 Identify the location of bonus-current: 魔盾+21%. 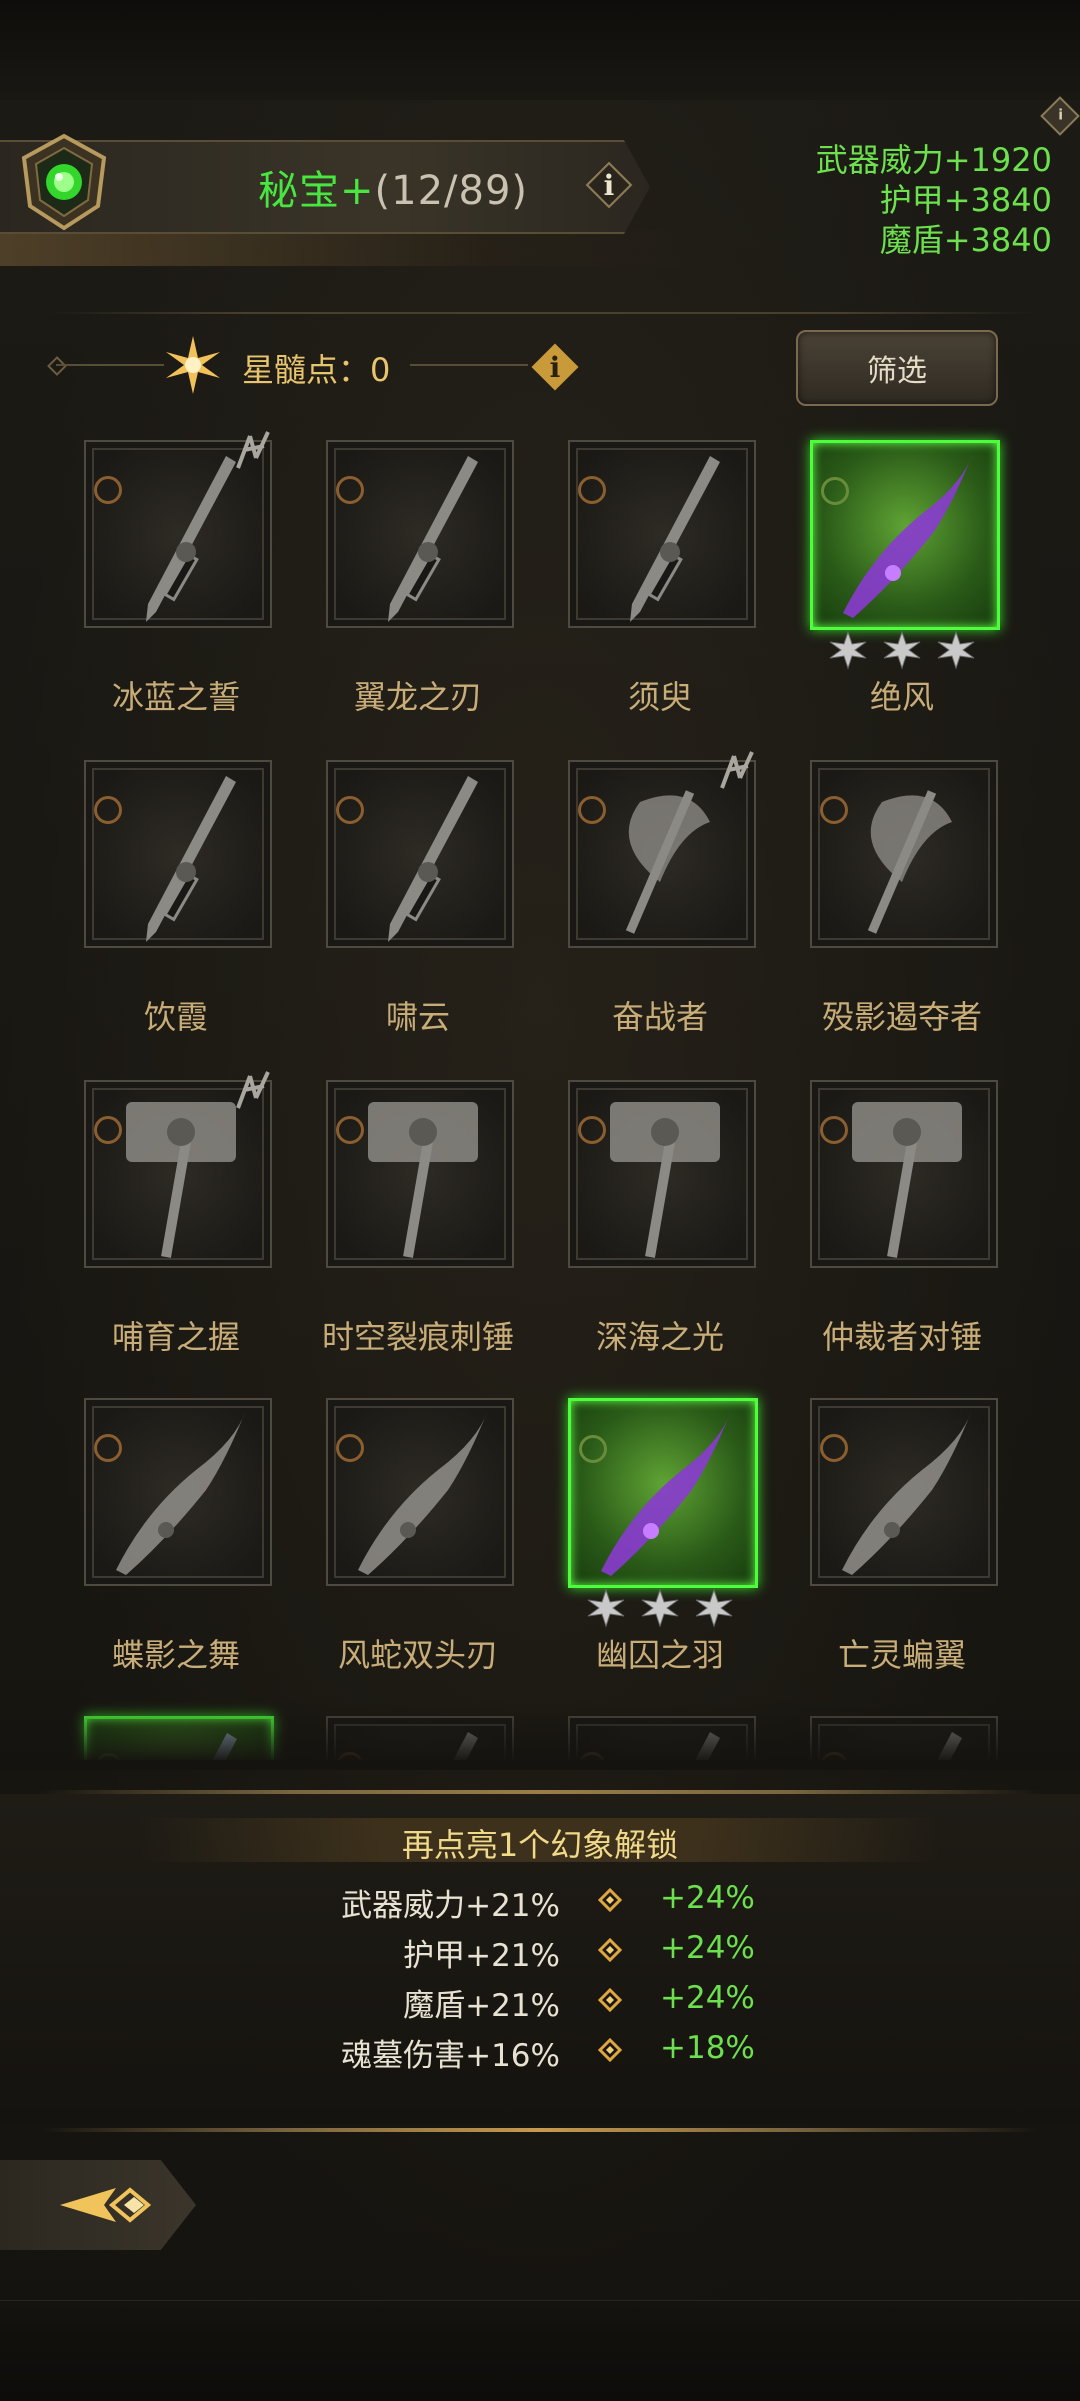
(481, 2006).